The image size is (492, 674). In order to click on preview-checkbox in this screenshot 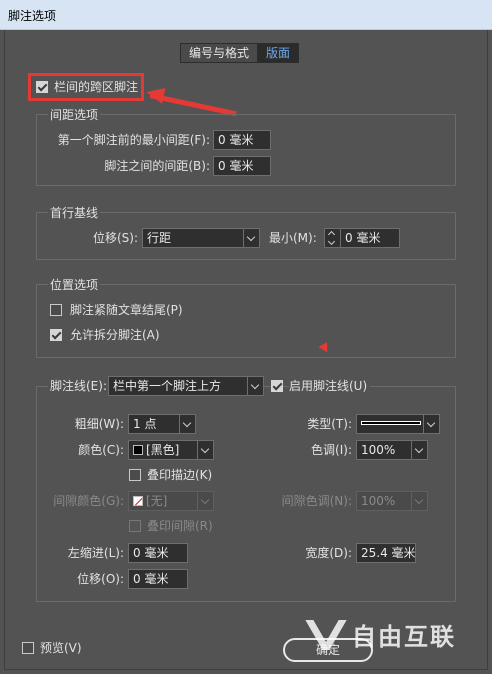, I will do `click(28, 648)`.